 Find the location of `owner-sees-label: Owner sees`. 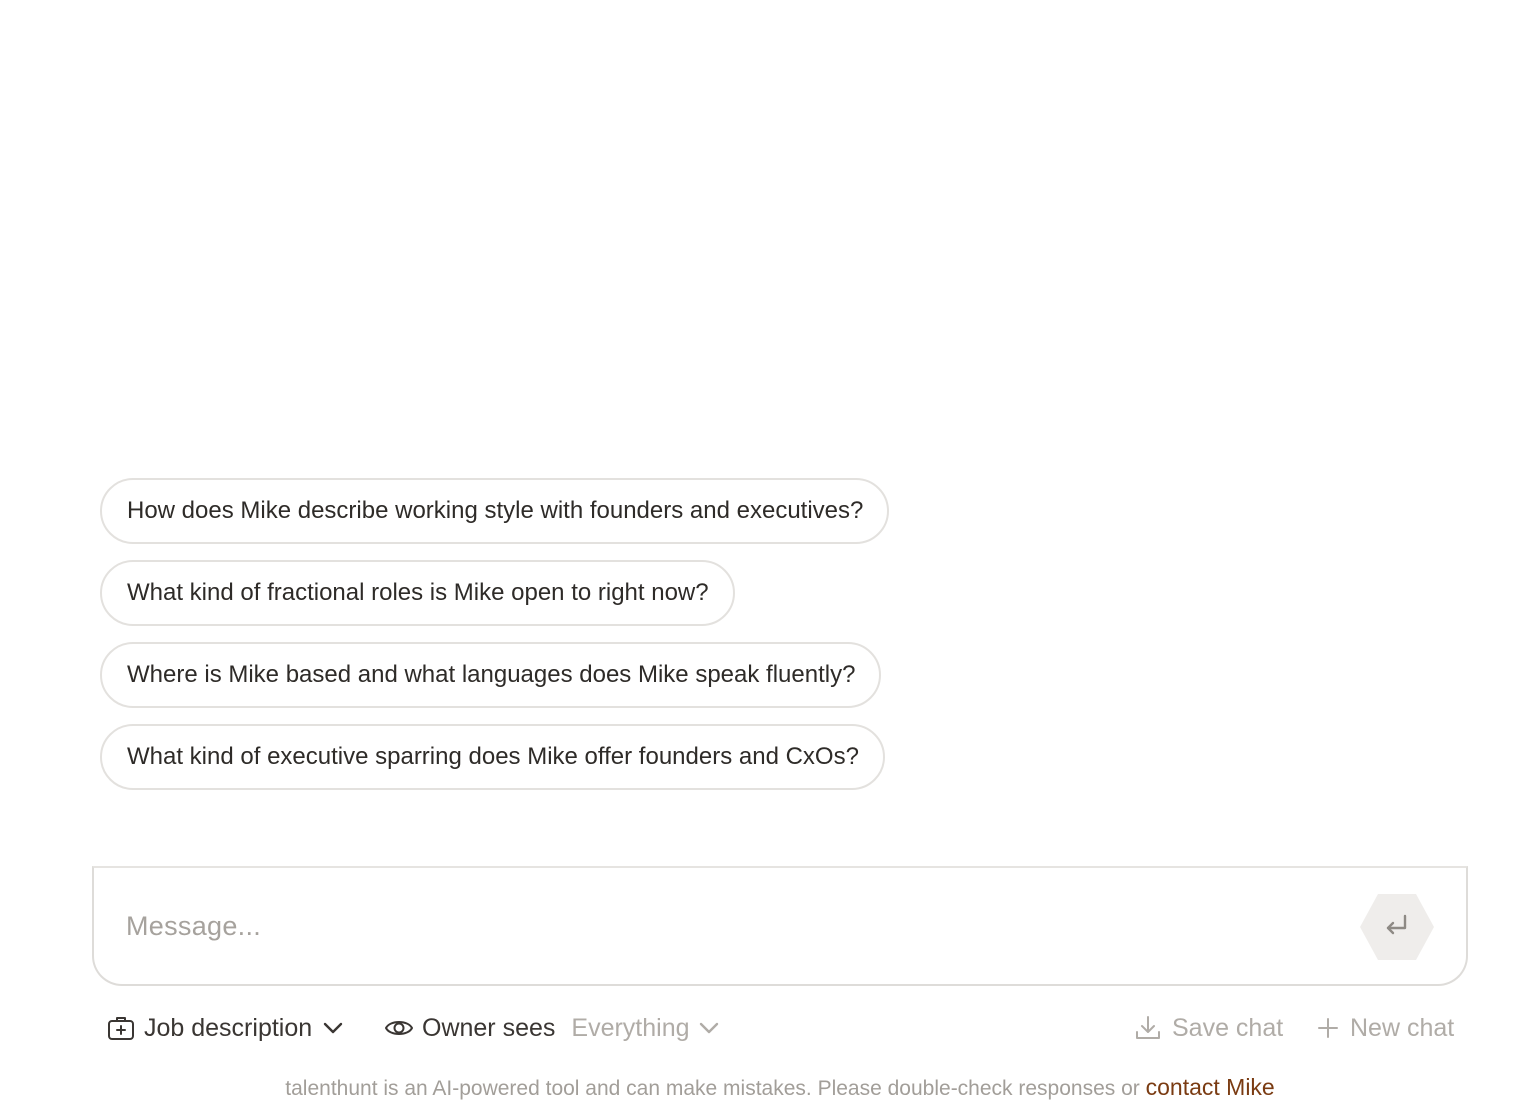

owner-sees-label: Owner sees is located at coordinates (489, 1027).